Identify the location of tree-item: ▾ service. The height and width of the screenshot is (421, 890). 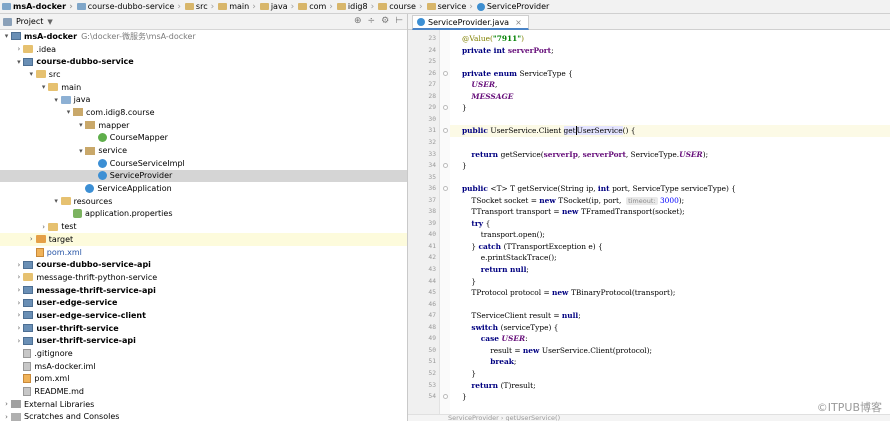
(203, 150).